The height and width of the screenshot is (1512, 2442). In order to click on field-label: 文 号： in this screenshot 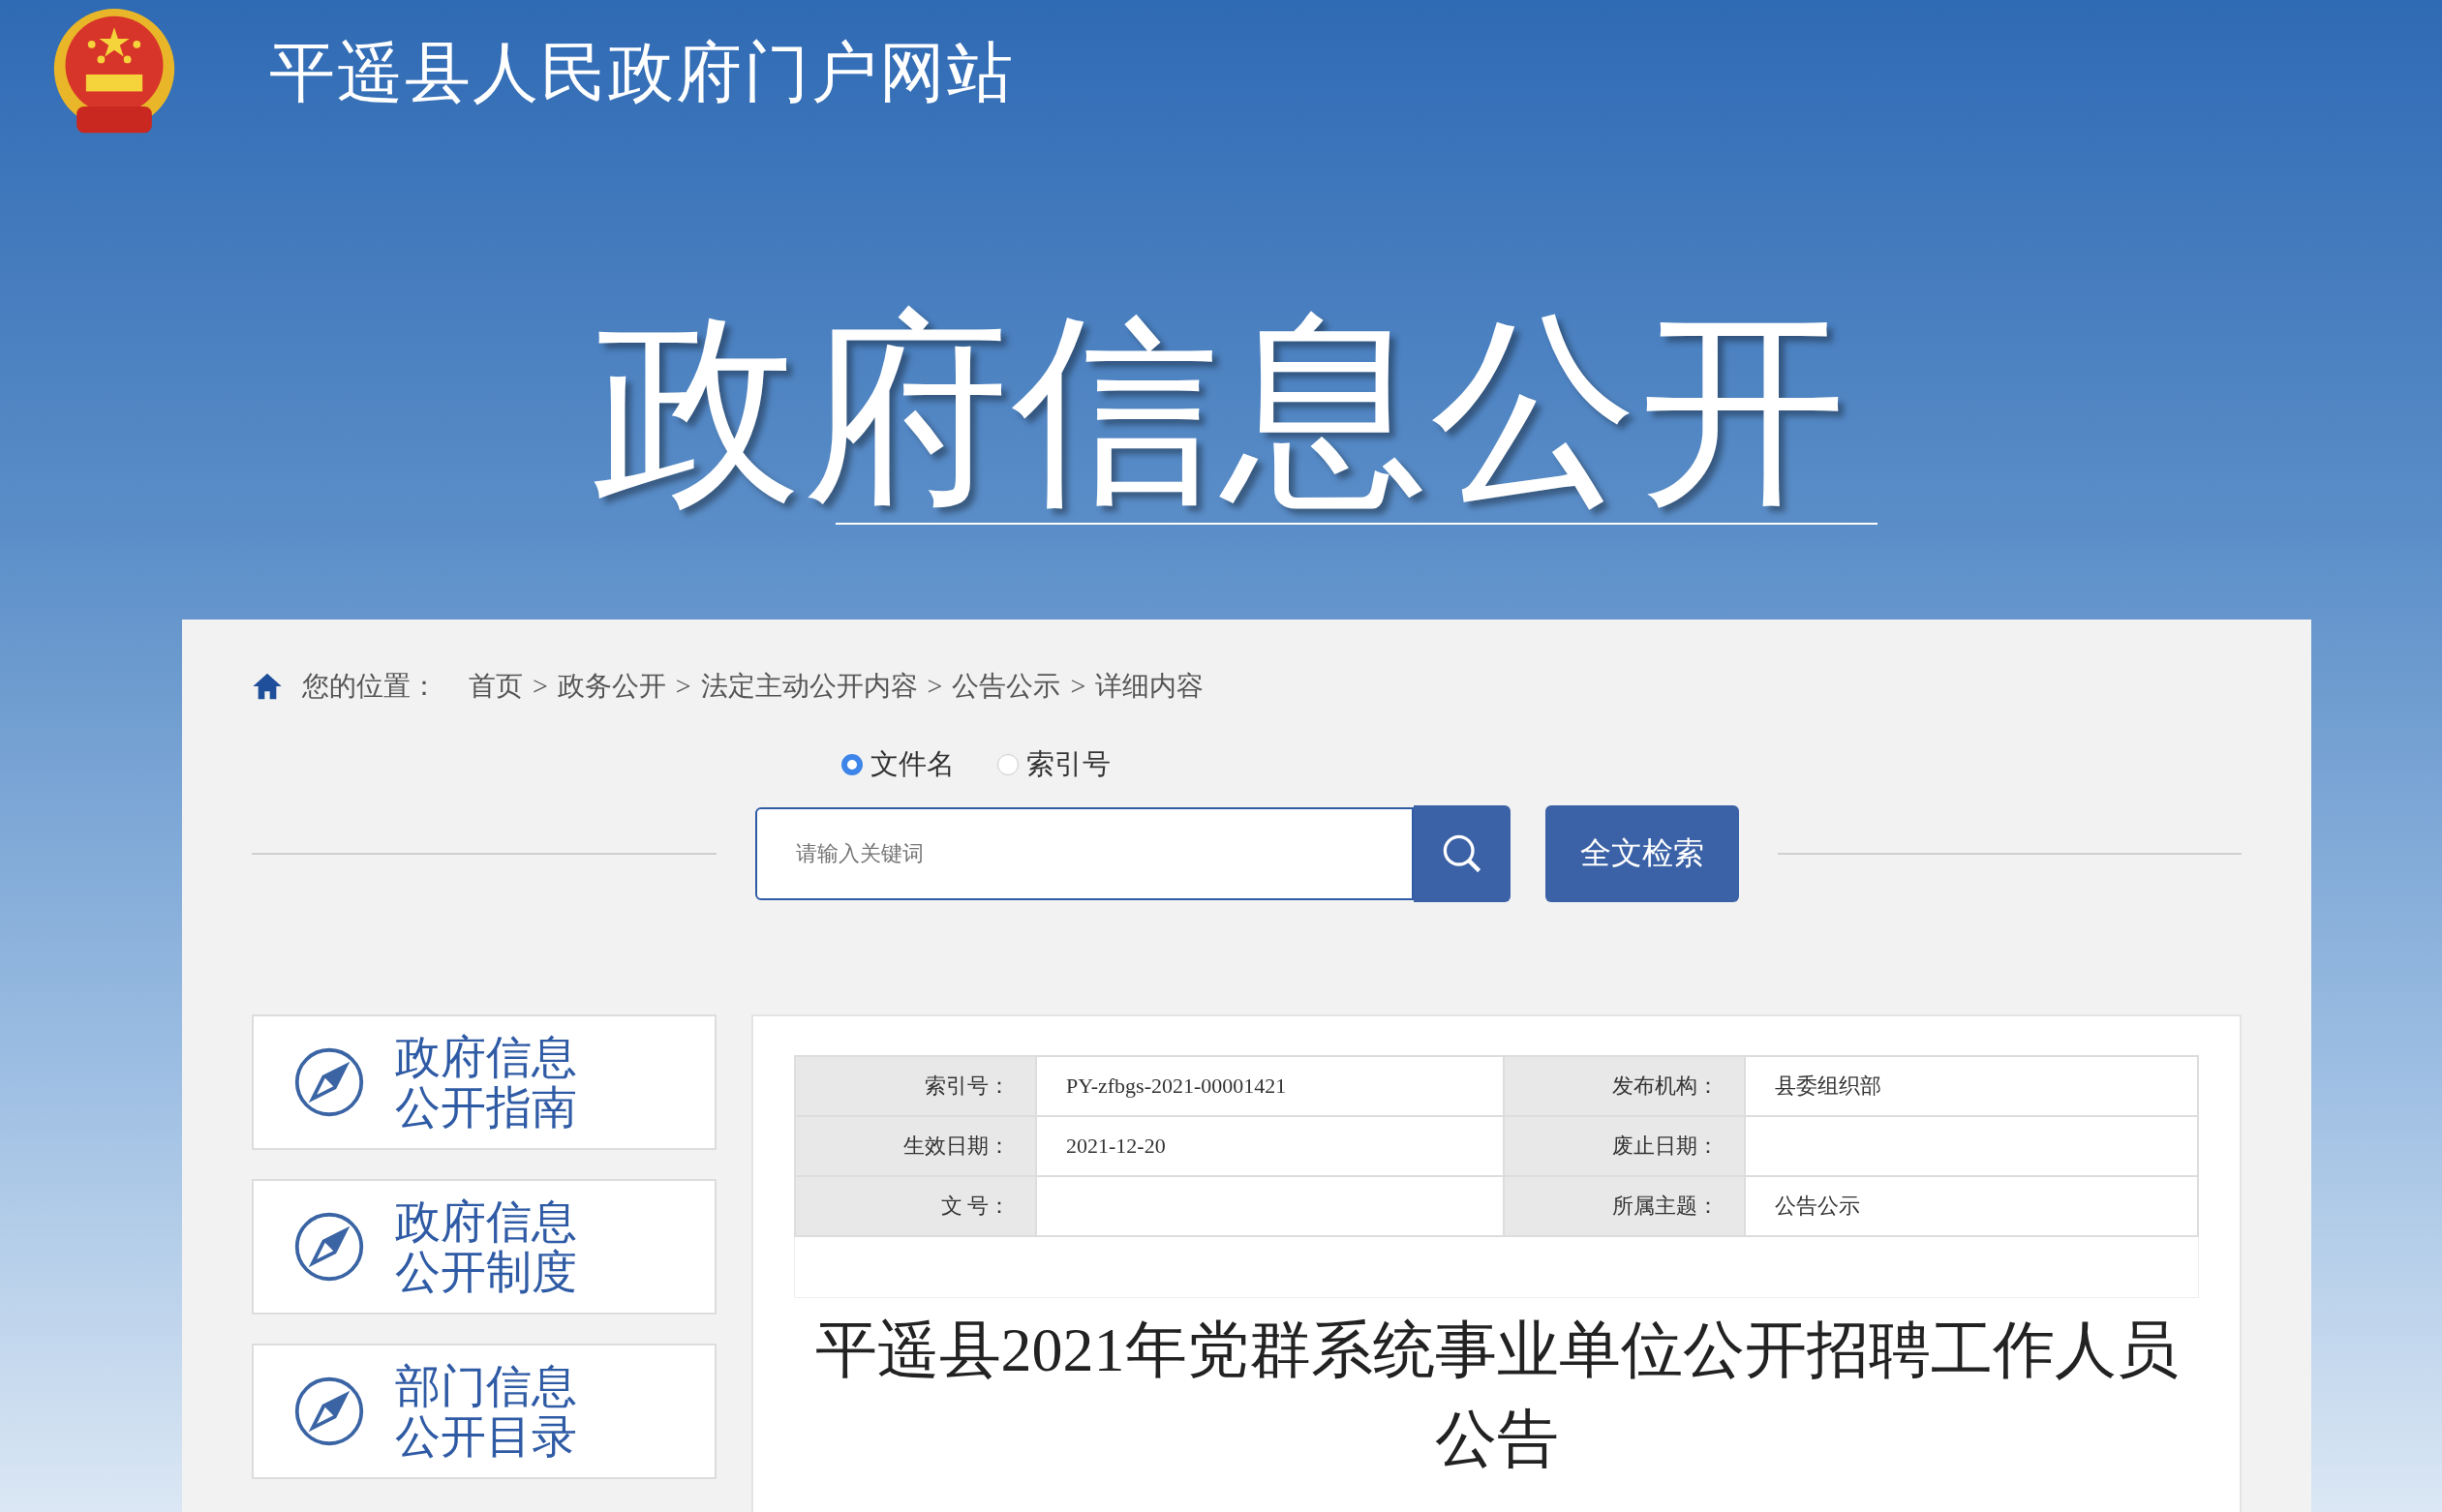, I will do `click(915, 1206)`.